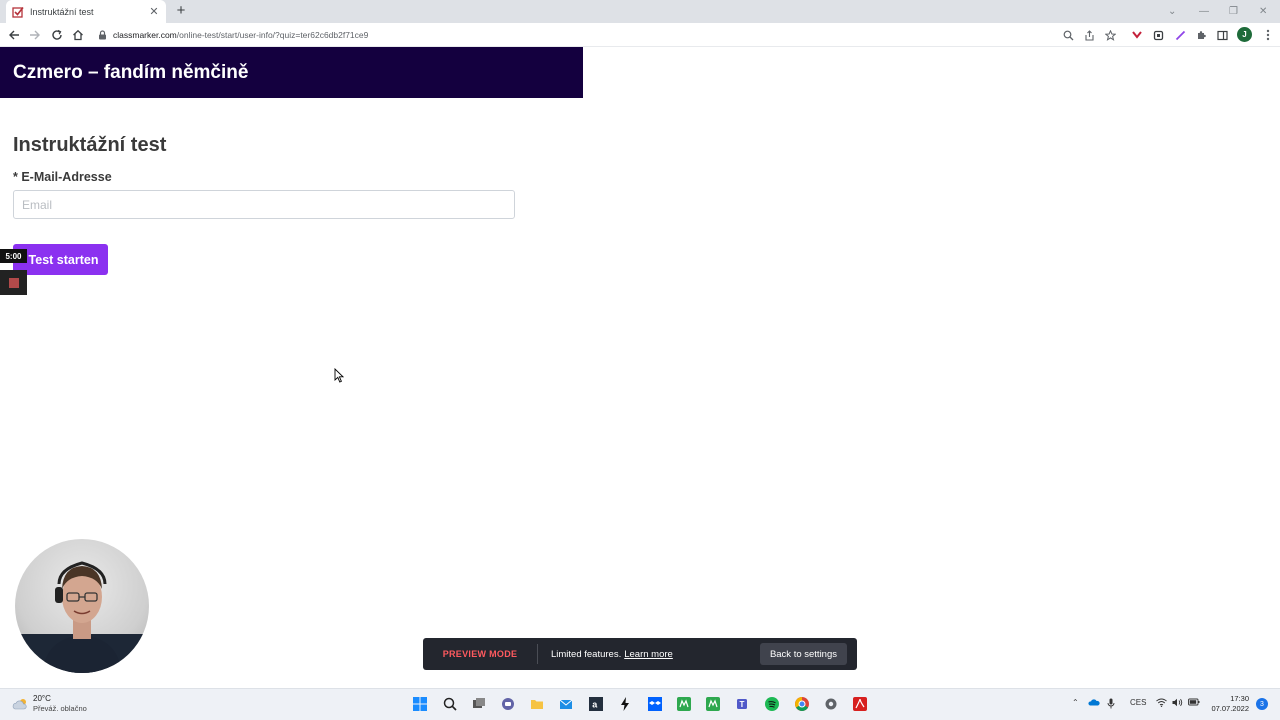 Image resolution: width=1280 pixels, height=720 pixels. What do you see at coordinates (1177, 702) in the screenshot?
I see `volume-icon` at bounding box center [1177, 702].